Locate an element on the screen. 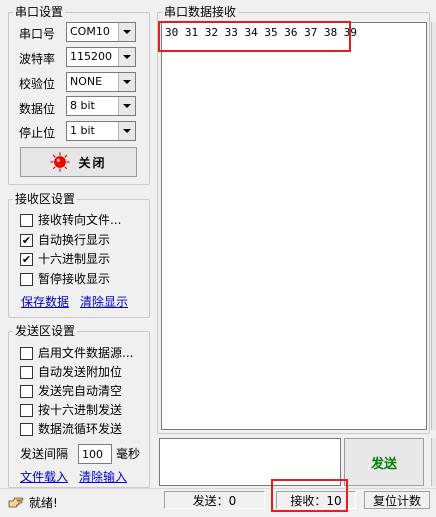 The image size is (436, 517). hex-display-checkbox: ✔ 十六进制显示 is located at coordinates (65, 259).